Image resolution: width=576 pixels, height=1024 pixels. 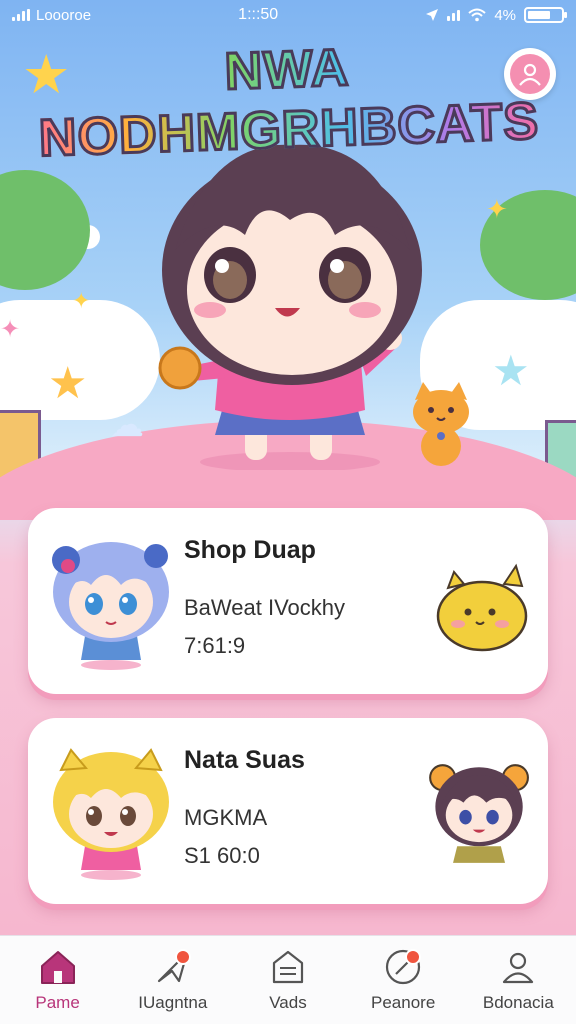 I want to click on home-icon, so click(x=58, y=967).